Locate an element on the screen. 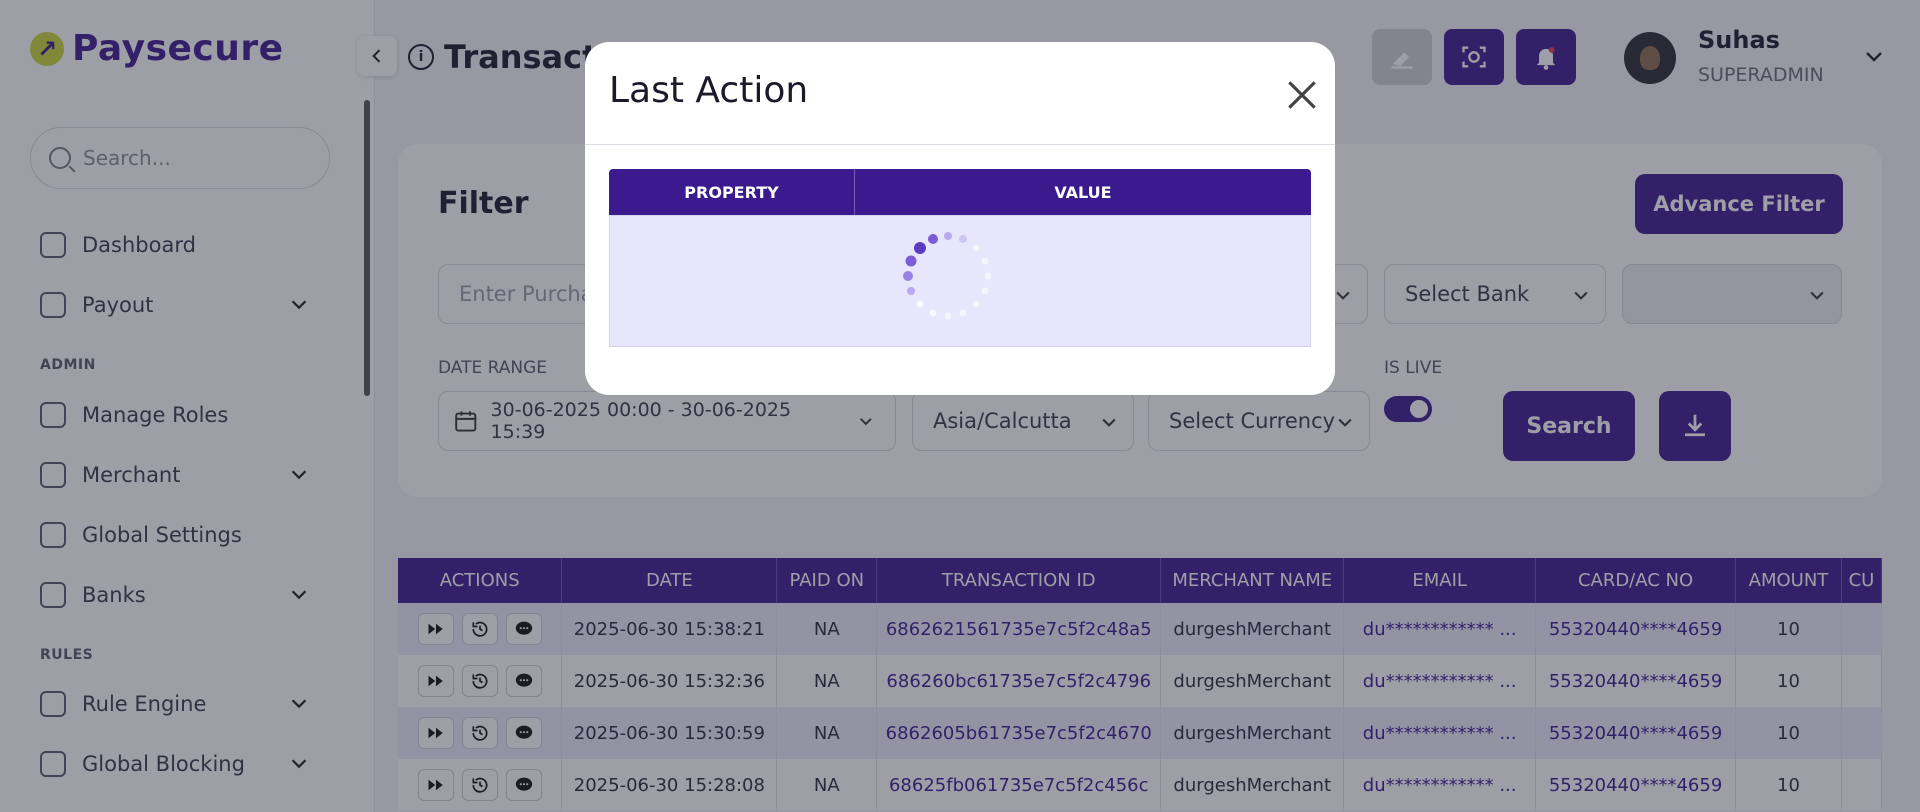  close-icon is located at coordinates (1302, 95).